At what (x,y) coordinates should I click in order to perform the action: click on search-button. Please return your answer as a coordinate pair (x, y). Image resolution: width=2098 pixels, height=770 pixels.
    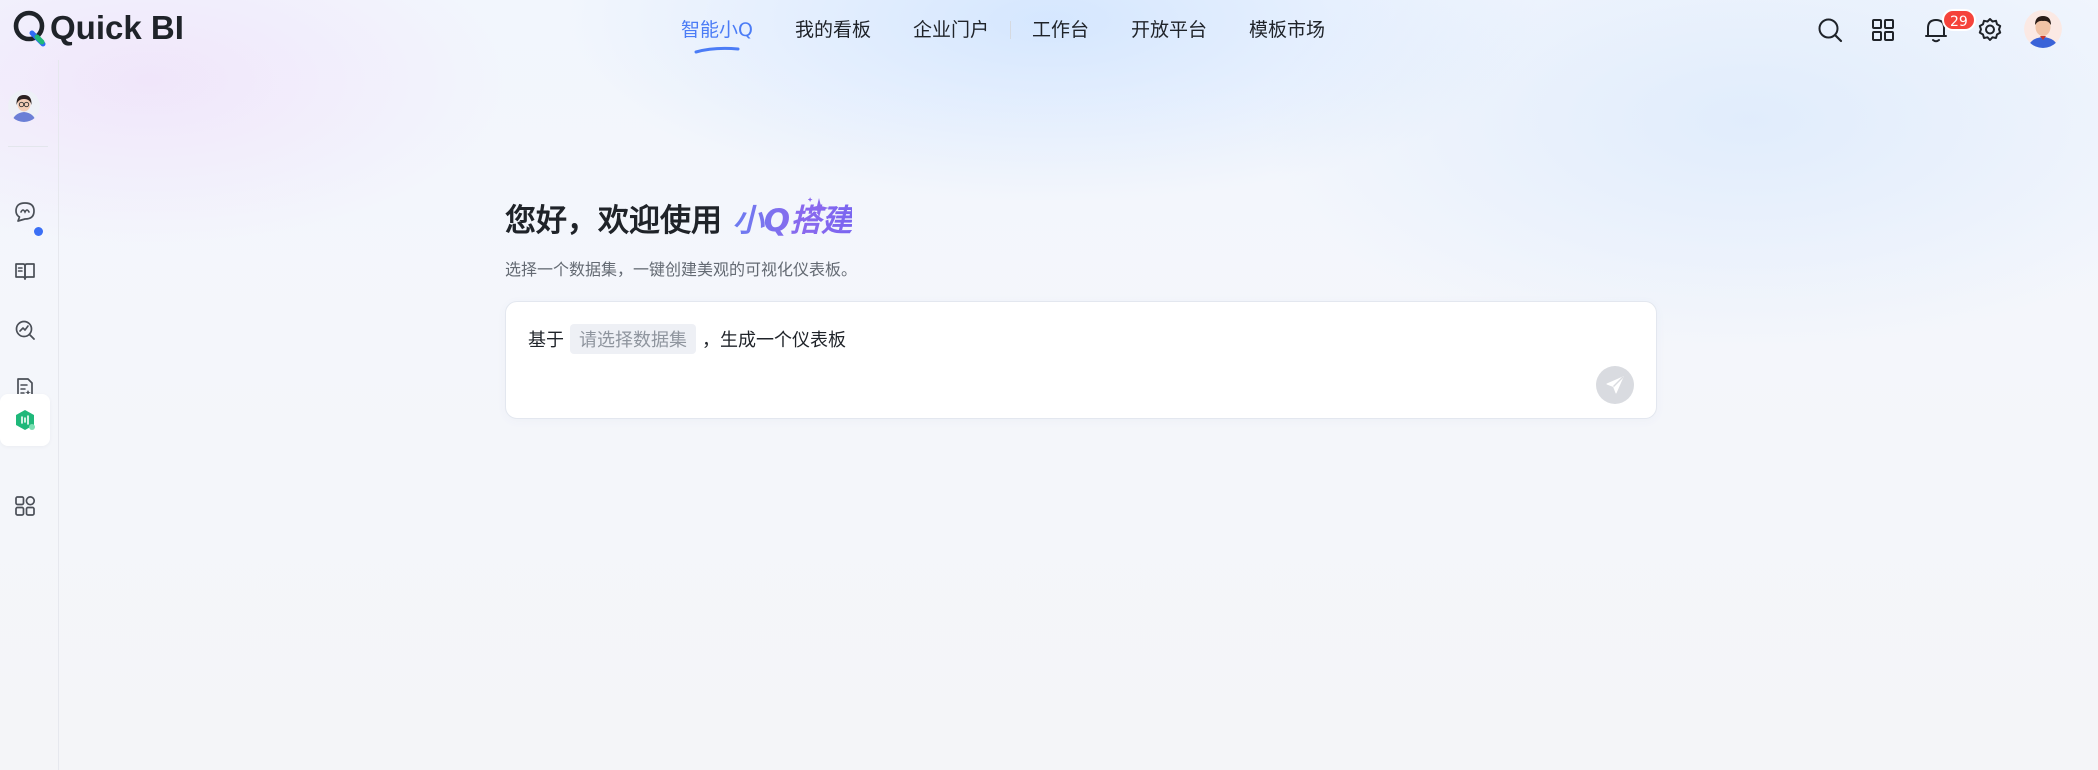
    Looking at the image, I should click on (1830, 30).